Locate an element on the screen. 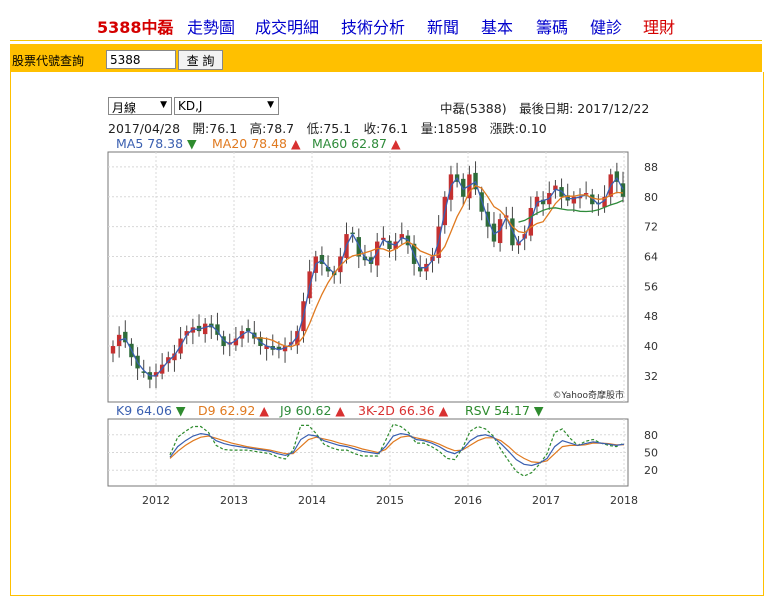  price-tick-label: 48 is located at coordinates (651, 316).